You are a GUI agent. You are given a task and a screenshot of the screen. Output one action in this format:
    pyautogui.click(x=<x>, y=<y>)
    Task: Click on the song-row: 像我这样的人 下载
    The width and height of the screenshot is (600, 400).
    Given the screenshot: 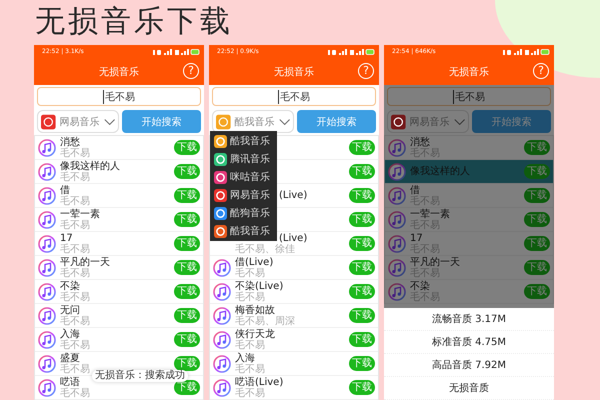 What is the action you would take?
    pyautogui.click(x=469, y=172)
    